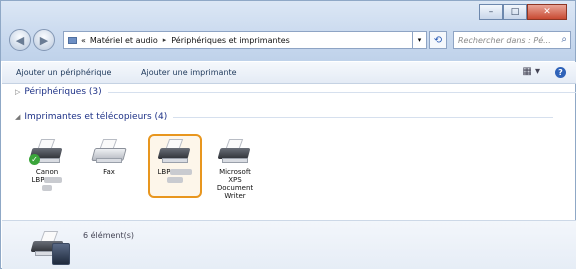 The width and height of the screenshot is (576, 269). I want to click on search-input: Rechercher dans : Pé... ⌕, so click(512, 40).